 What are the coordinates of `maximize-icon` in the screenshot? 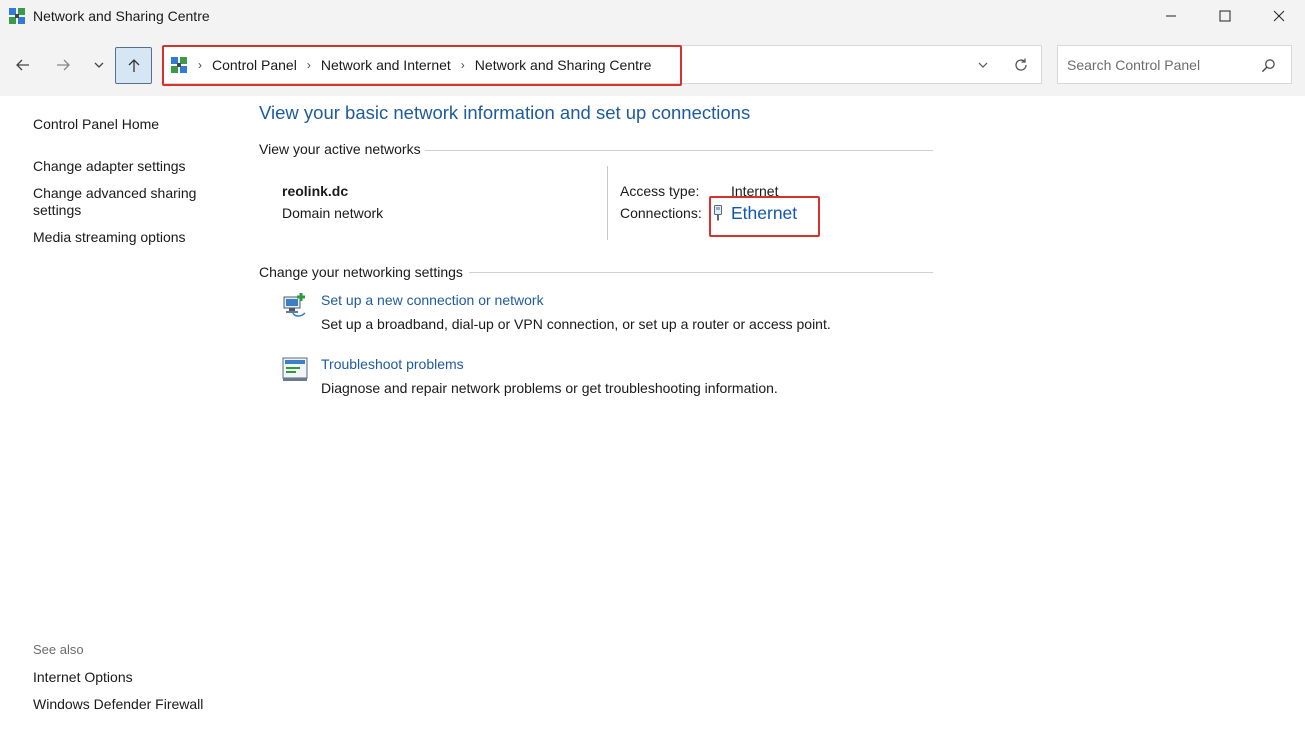 It's located at (1225, 16).